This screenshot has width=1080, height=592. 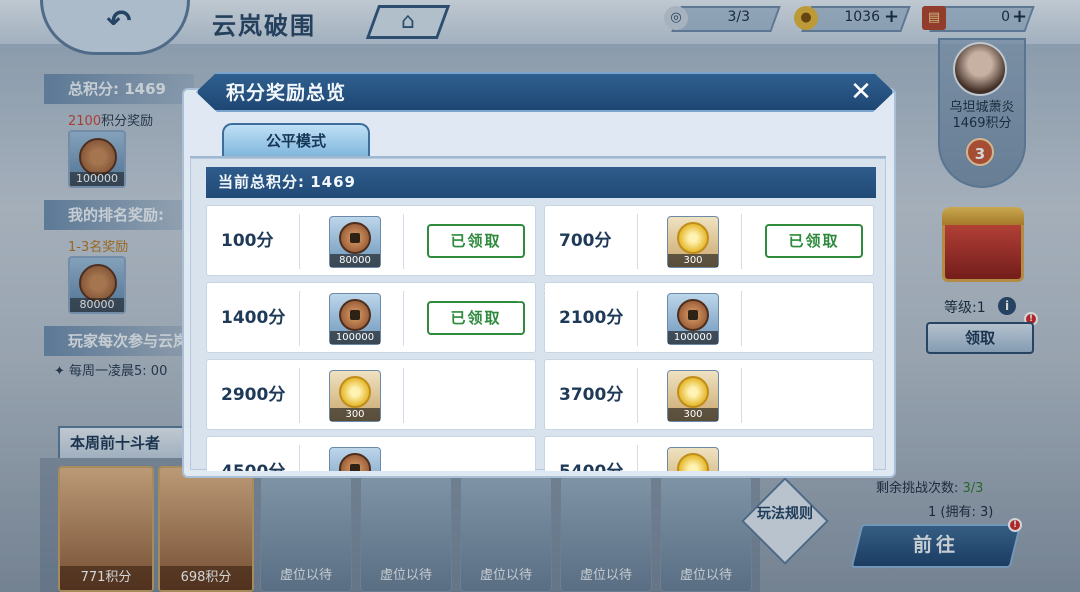 I want to click on reward-item: 80000, so click(x=355, y=242).